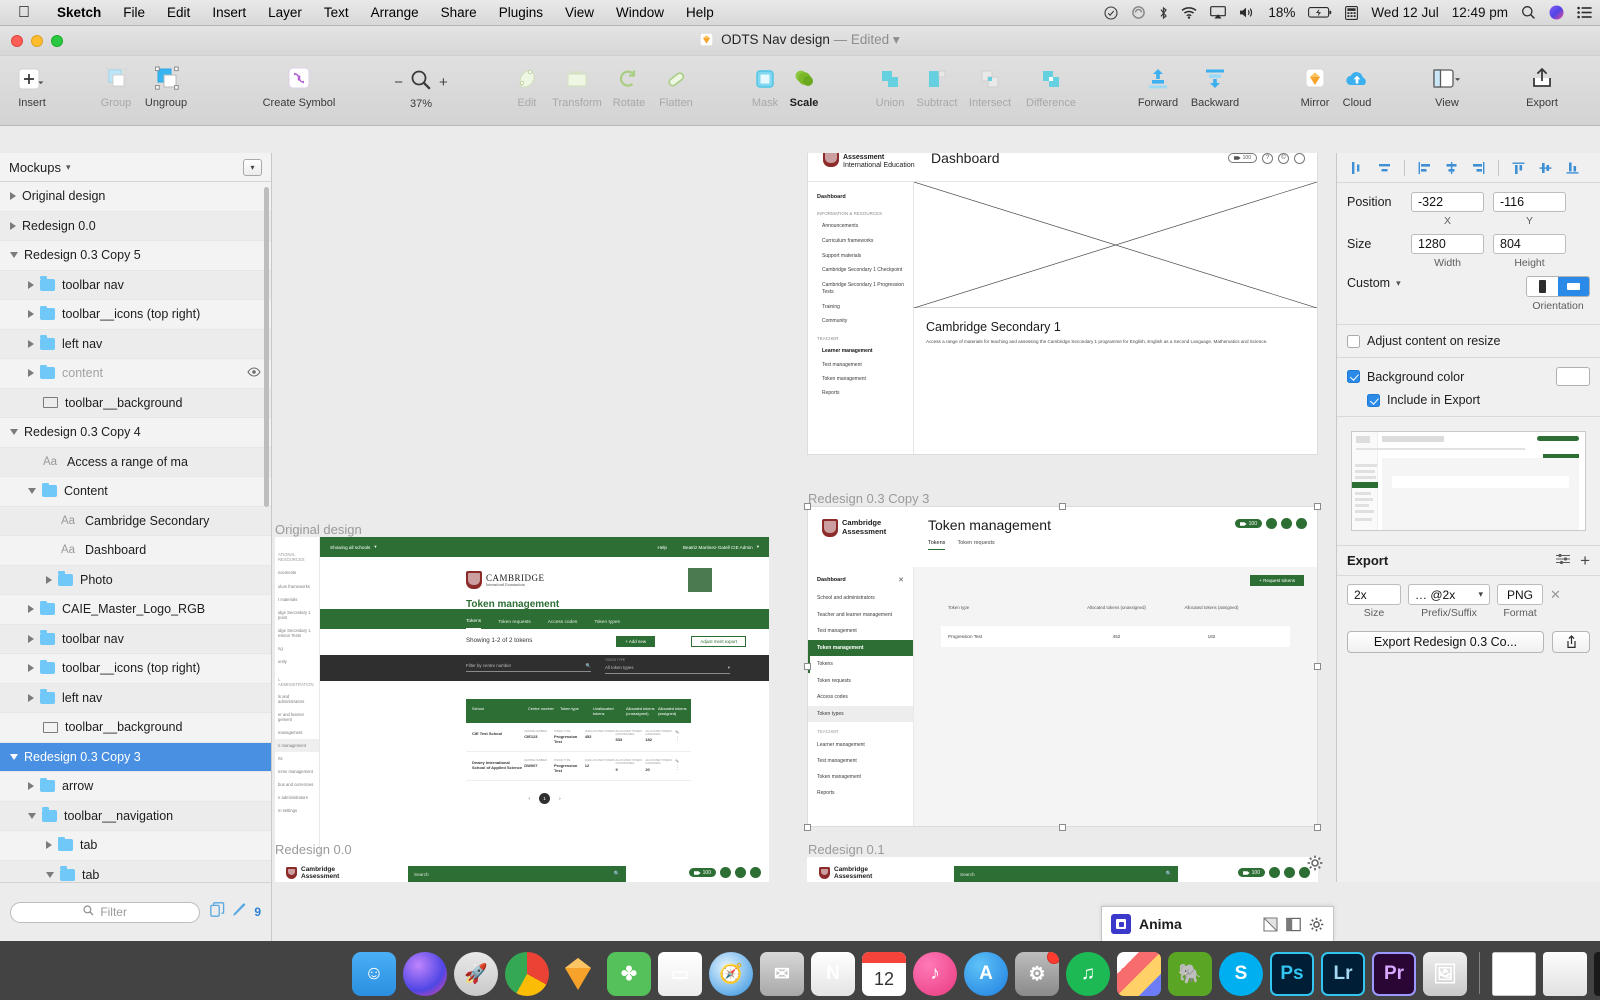  Describe the element at coordinates (544, 799) in the screenshot. I see `pagination: ‹ 1 ›` at that location.